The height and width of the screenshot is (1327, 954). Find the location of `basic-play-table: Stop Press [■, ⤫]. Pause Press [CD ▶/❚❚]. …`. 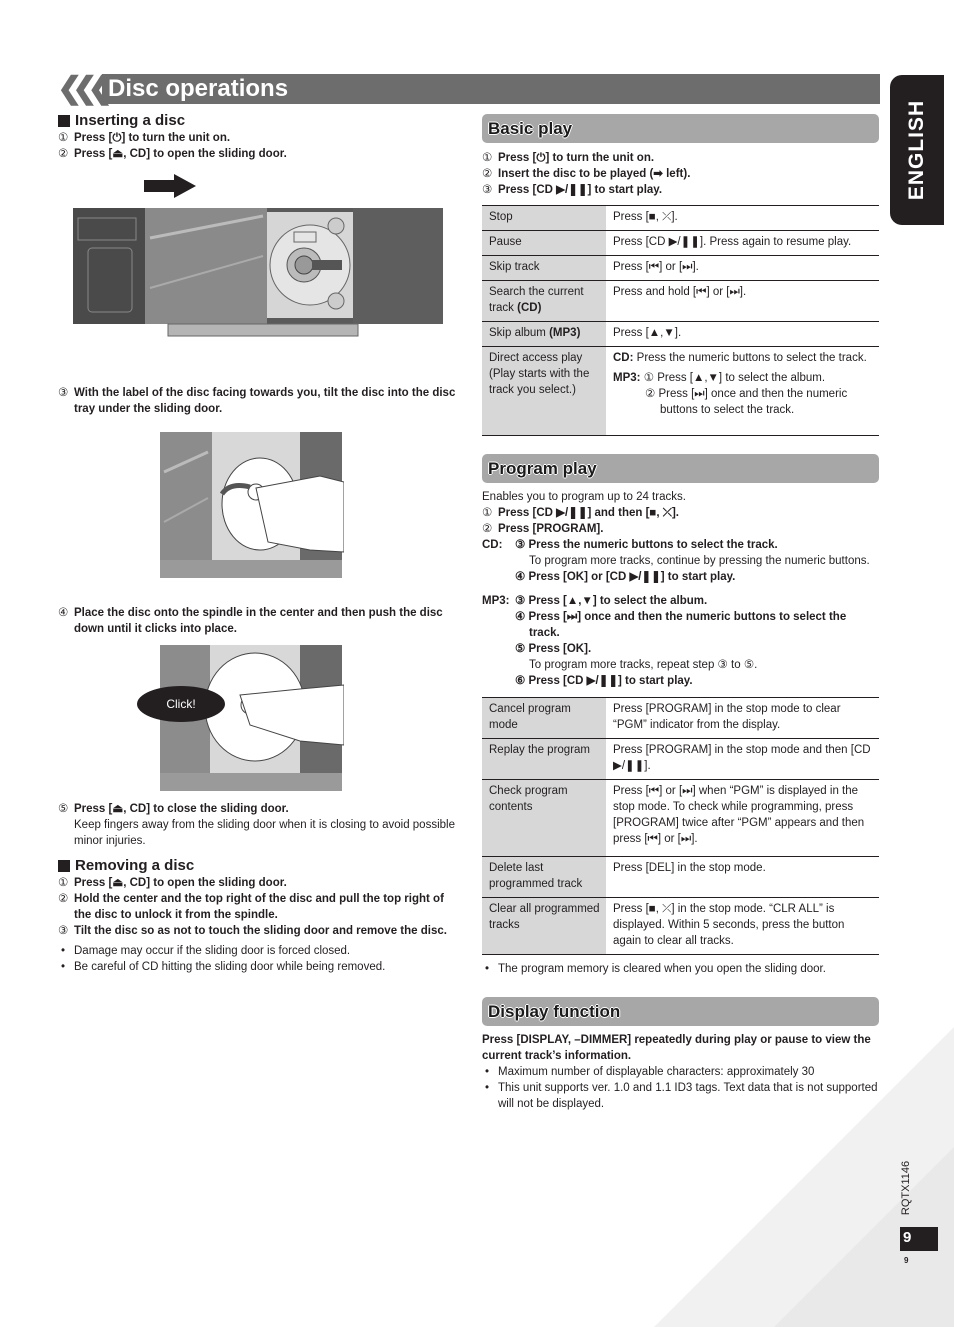

basic-play-table: Stop Press [■, ⤫]. Pause Press [CD ▶/❚❚]. … is located at coordinates (680, 320).